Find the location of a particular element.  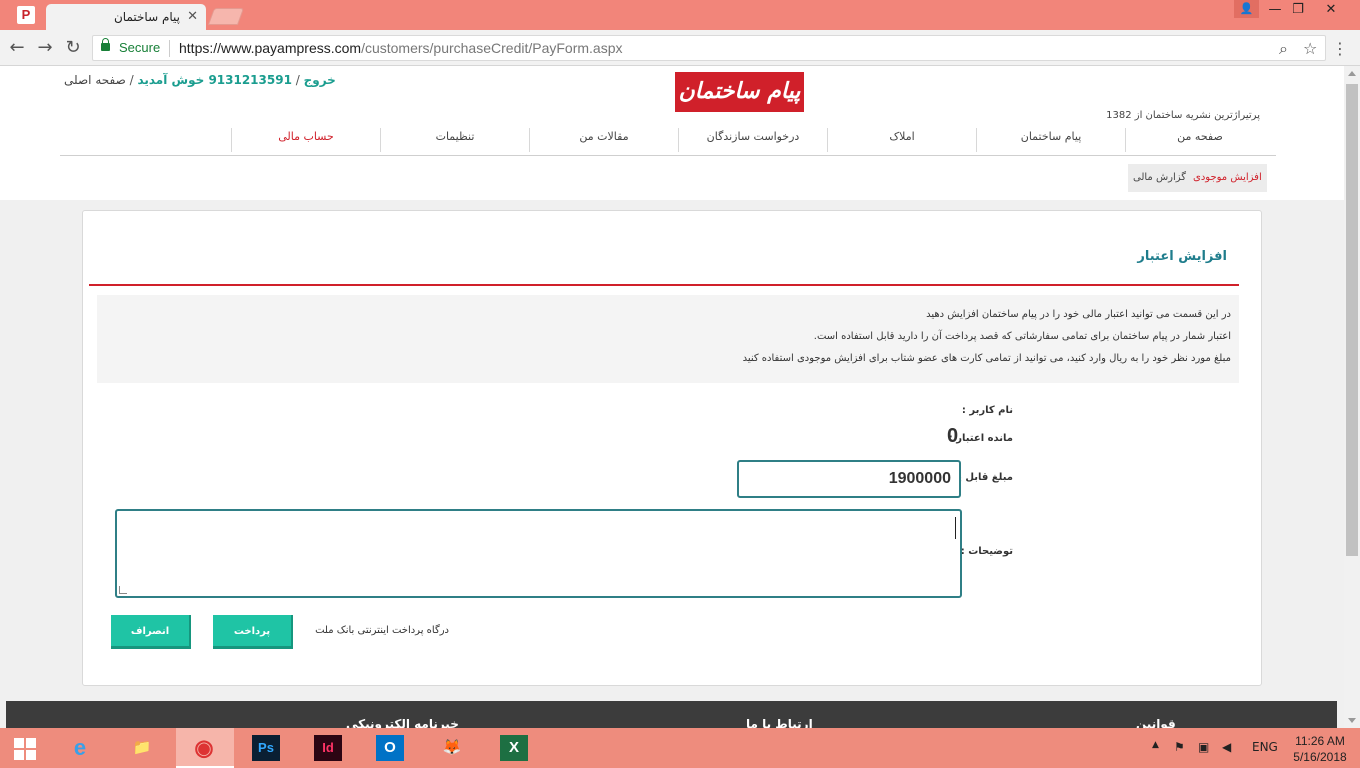

pay-button: پرداخت is located at coordinates (253, 632).